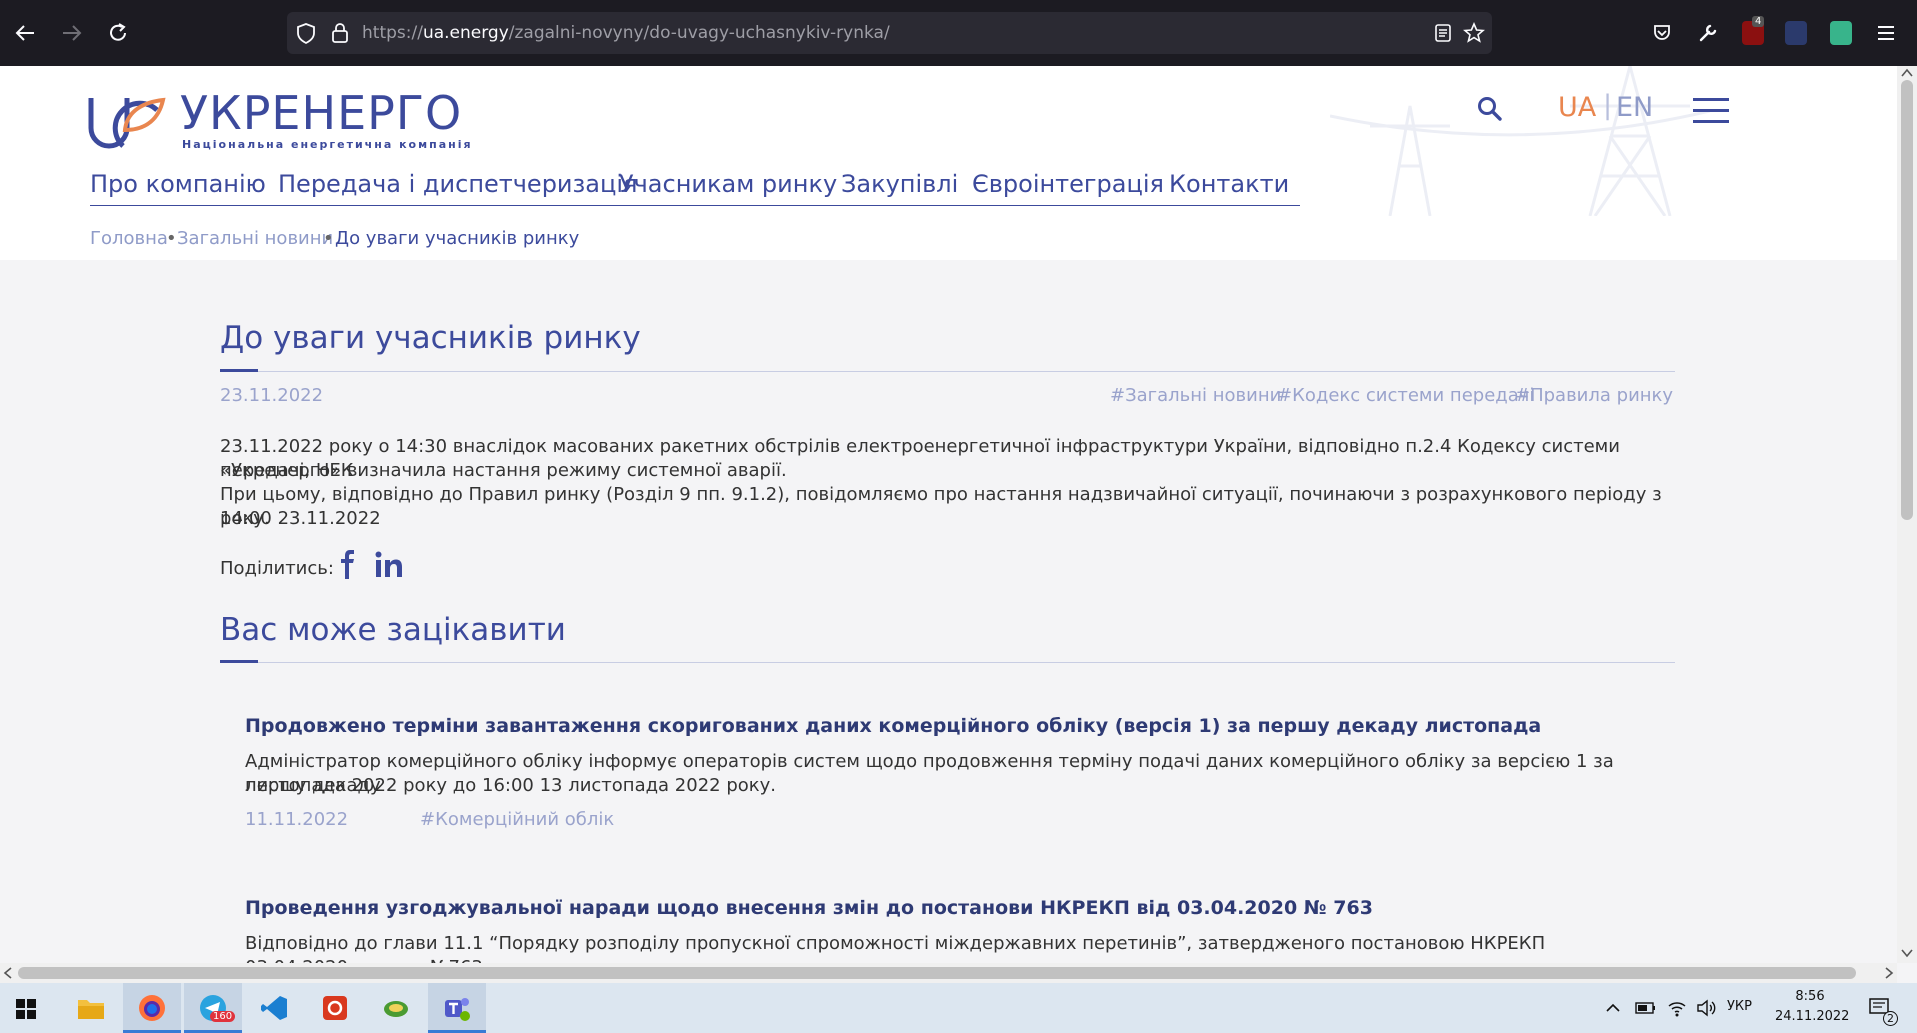  Describe the element at coordinates (1068, 184) in the screenshot. I see `nav-eurointegration: Євроінтеграція` at that location.